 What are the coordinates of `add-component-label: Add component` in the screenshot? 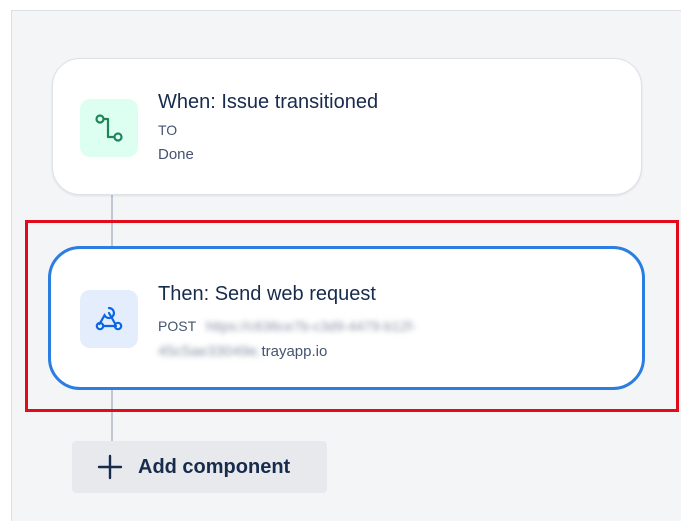 It's located at (214, 466).